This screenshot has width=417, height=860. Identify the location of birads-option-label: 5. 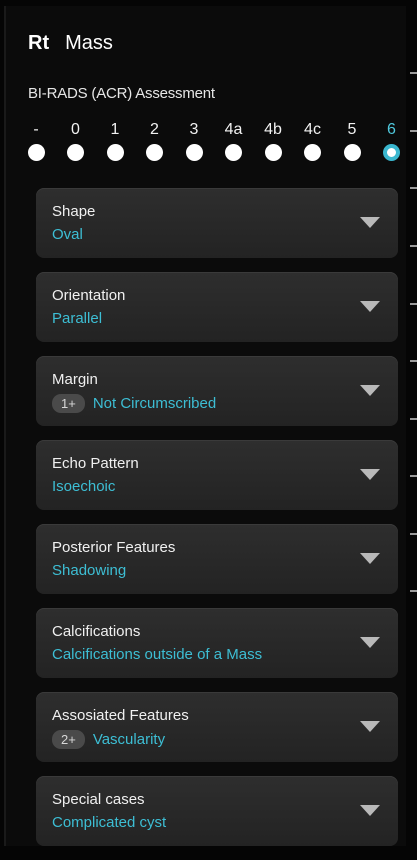
(352, 129).